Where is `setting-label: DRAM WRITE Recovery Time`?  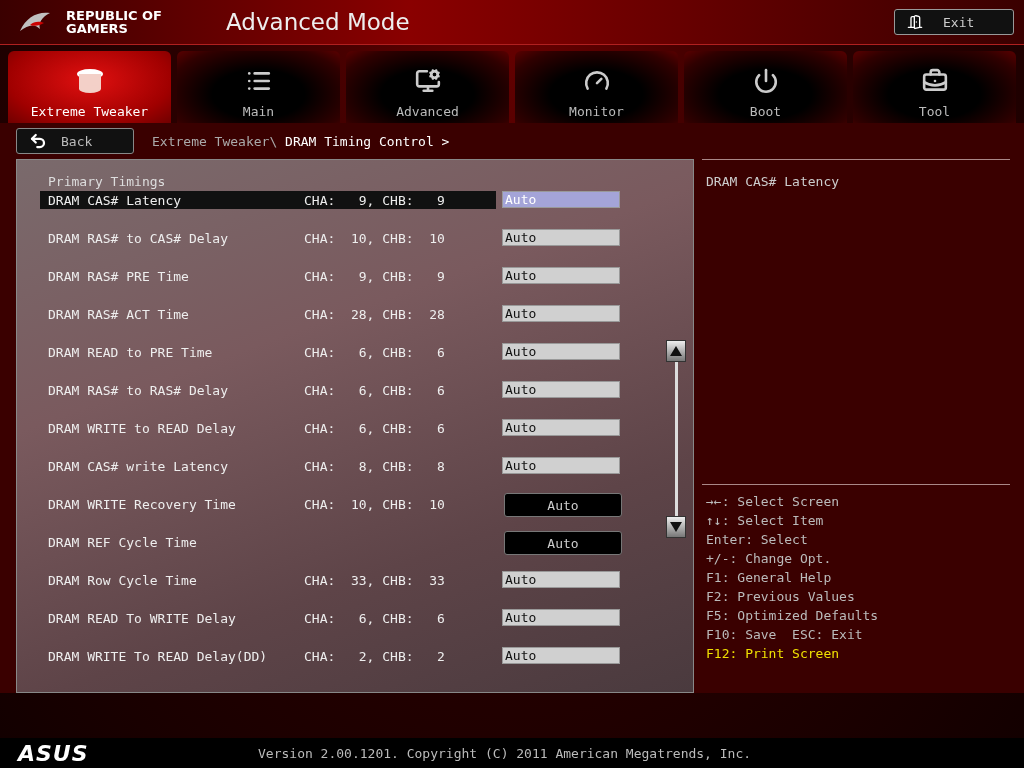 setting-label: DRAM WRITE Recovery Time is located at coordinates (142, 504).